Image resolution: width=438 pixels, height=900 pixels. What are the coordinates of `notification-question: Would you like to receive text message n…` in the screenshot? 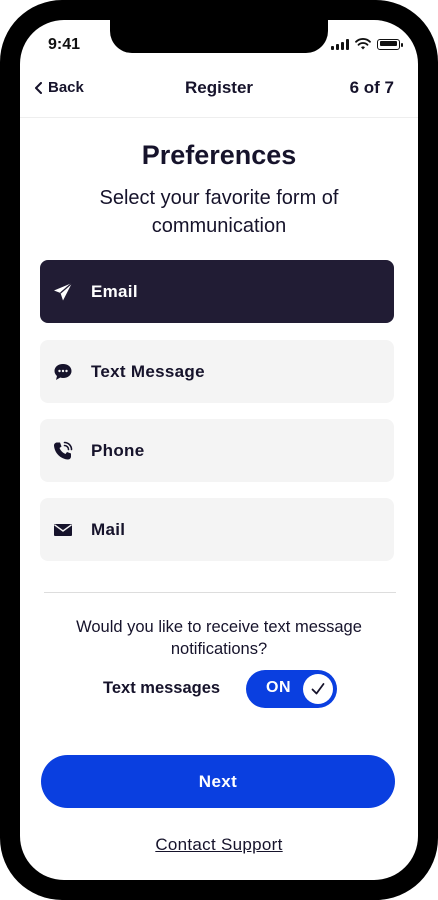 It's located at (219, 638).